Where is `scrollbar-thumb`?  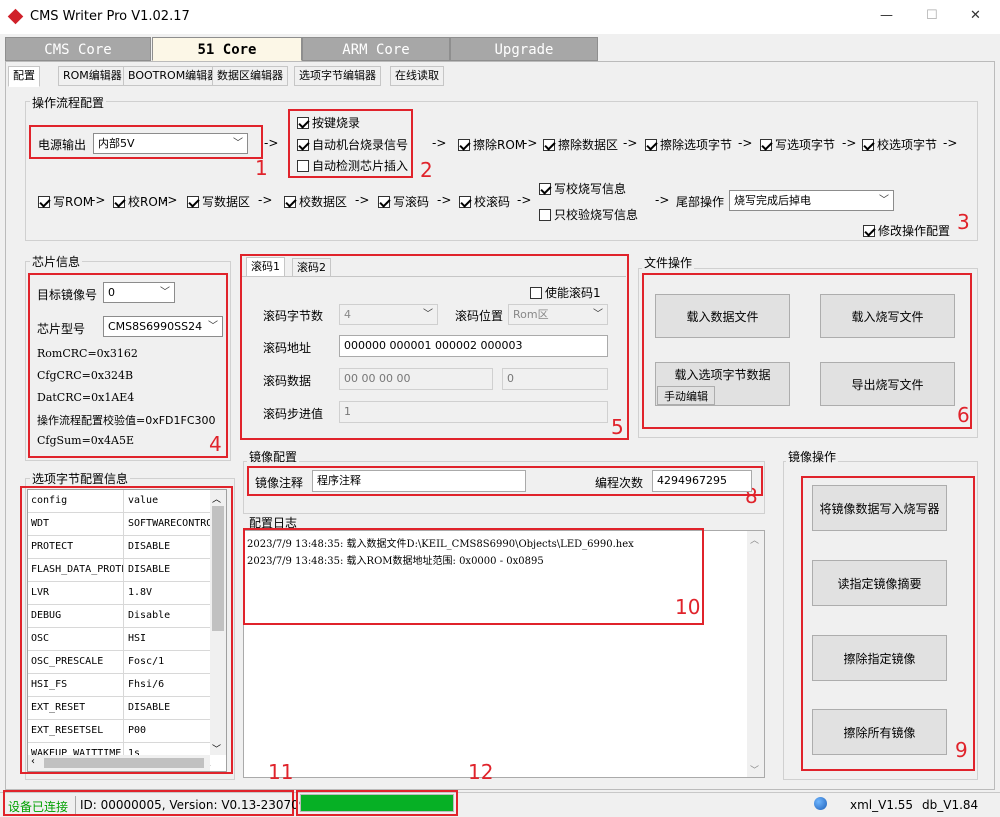 scrollbar-thumb is located at coordinates (218, 568).